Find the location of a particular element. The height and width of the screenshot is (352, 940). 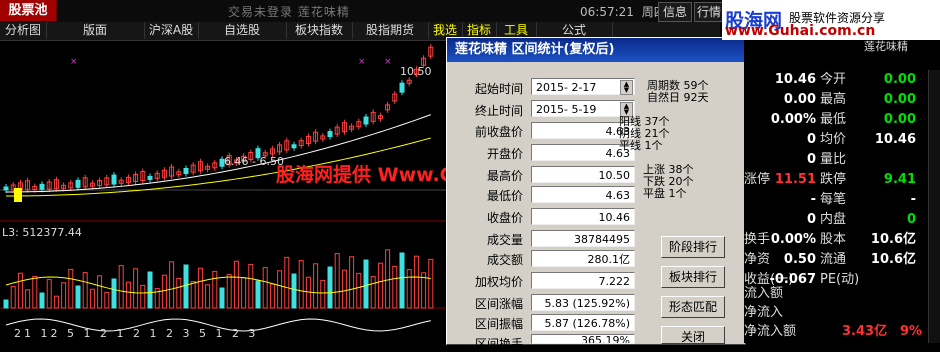

flow-net-amount-row: 净流入额 3.43亿 9% is located at coordinates (839, 331).